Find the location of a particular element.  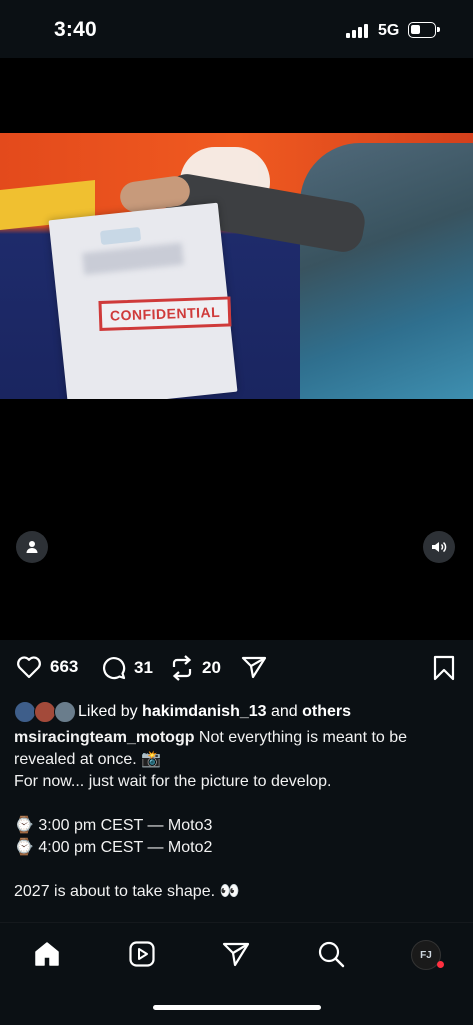

caption-schedule1: ⌚ 3:00 pm CEST — Moto3 is located at coordinates (113, 825).